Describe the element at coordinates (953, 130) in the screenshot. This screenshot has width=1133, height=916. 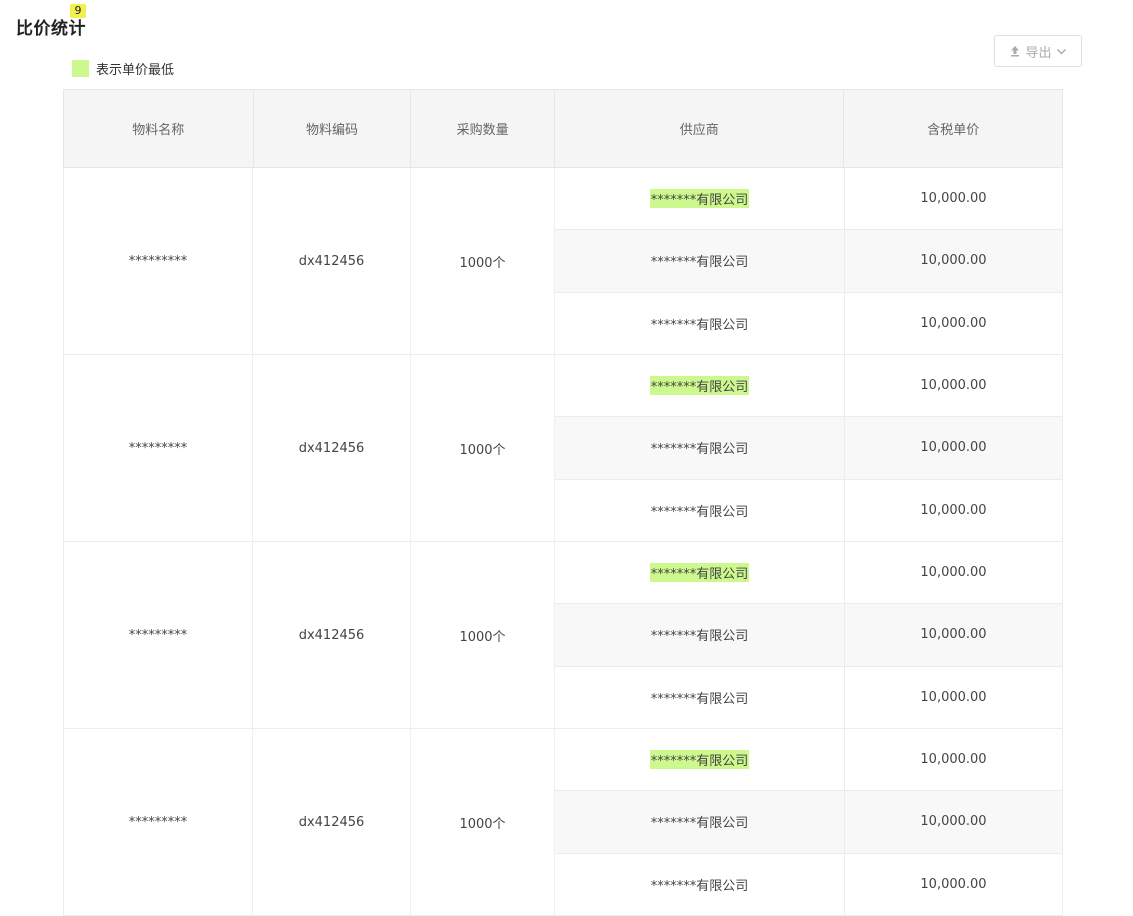
I see `header-unit-price: 含税单价` at that location.